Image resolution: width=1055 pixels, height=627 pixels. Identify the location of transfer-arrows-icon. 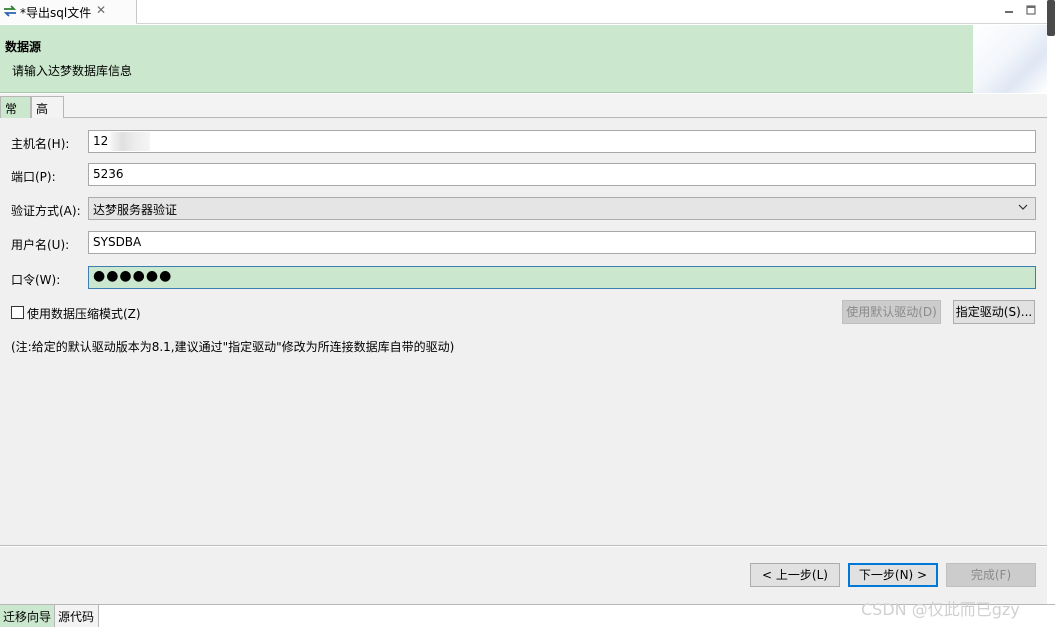
(10, 11).